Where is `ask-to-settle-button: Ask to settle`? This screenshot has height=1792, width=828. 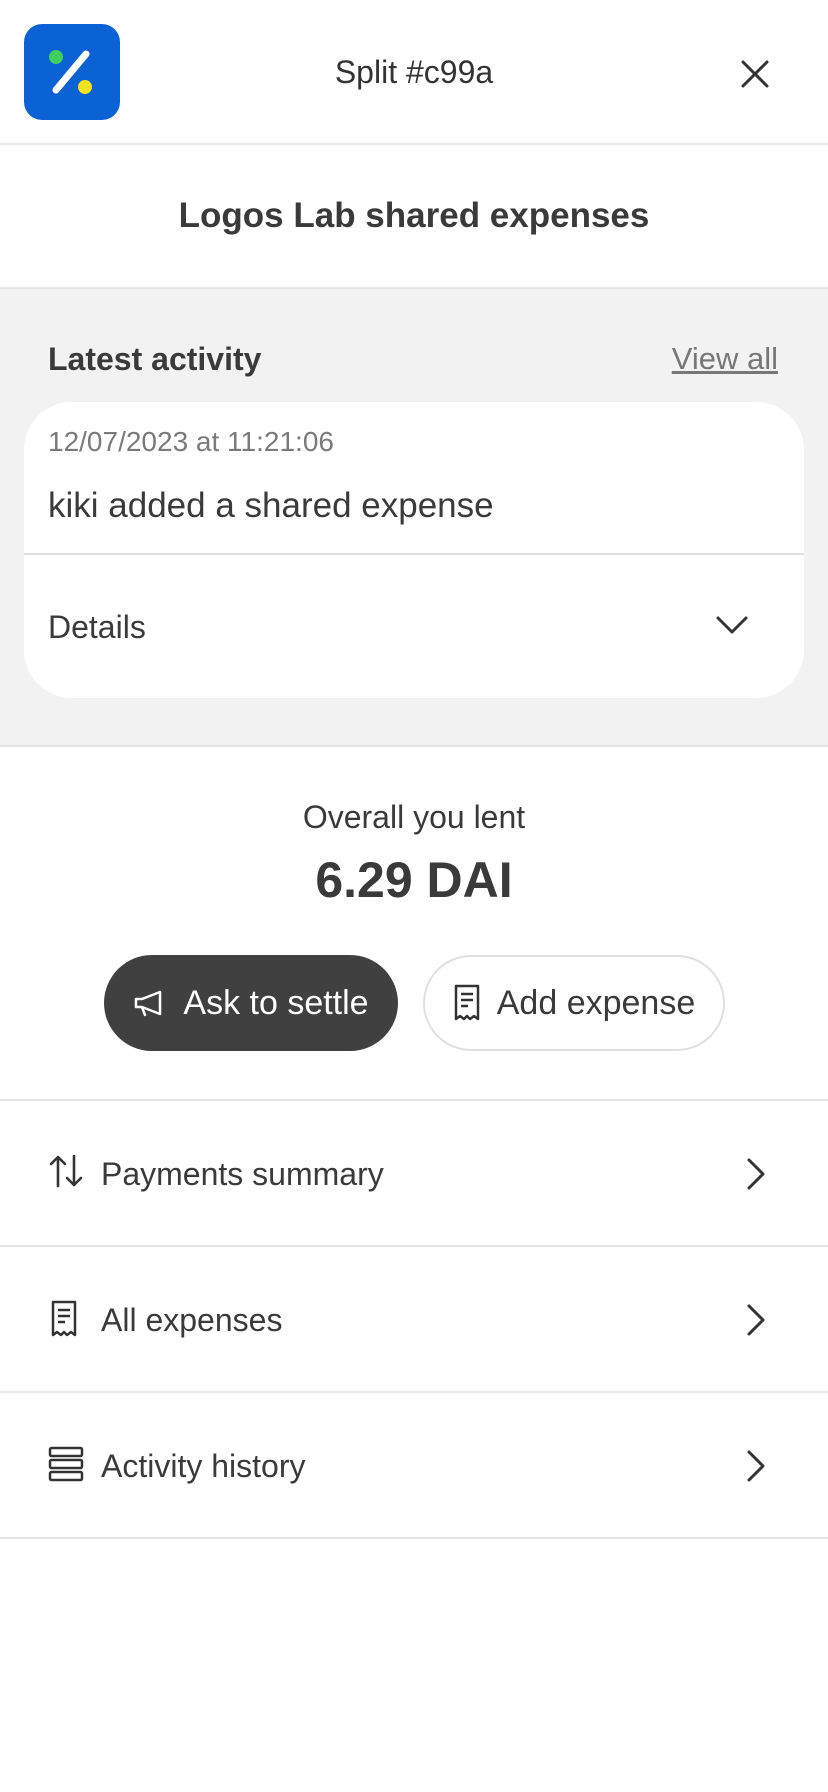
ask-to-settle-button: Ask to settle is located at coordinates (251, 1003).